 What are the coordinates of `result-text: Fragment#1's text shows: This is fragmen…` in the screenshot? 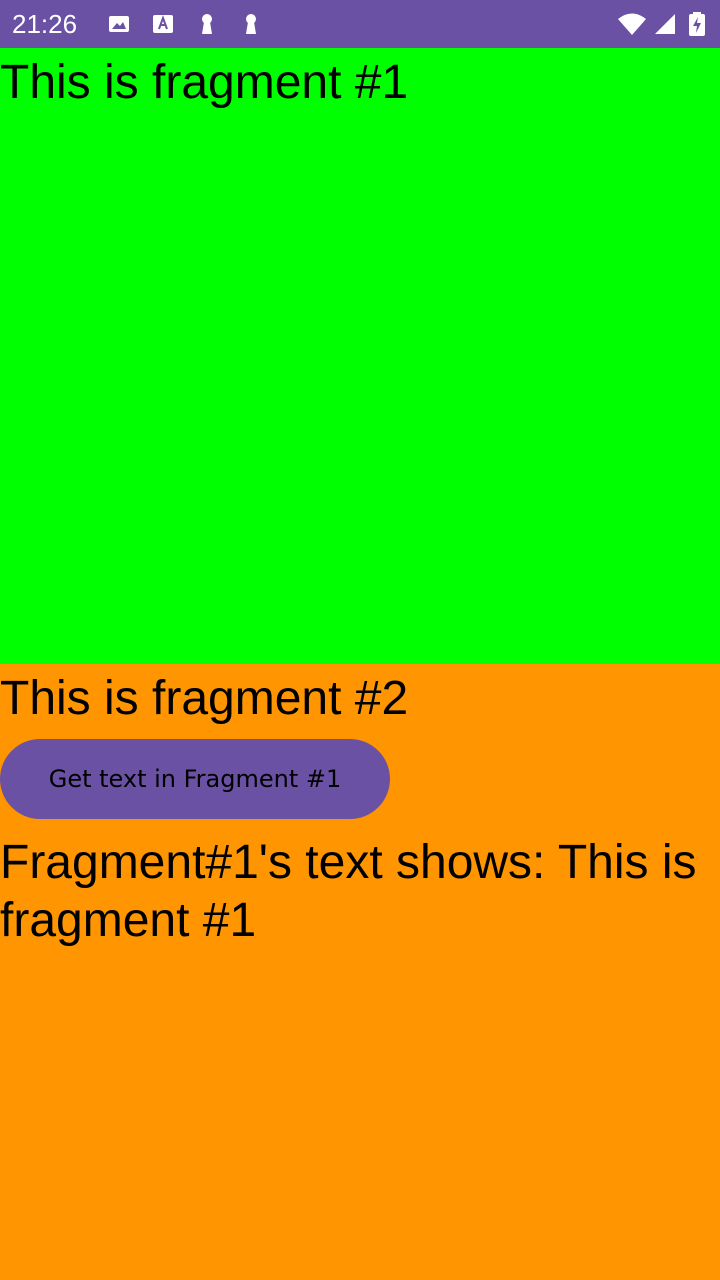 It's located at (348, 891).